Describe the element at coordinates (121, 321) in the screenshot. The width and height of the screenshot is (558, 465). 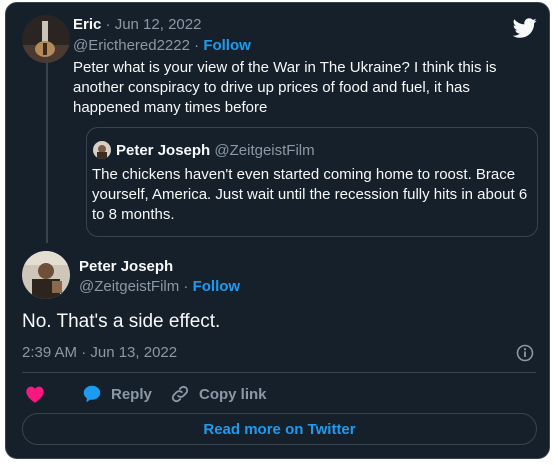
I see `main-tweet-text: No. That's a side effect.` at that location.